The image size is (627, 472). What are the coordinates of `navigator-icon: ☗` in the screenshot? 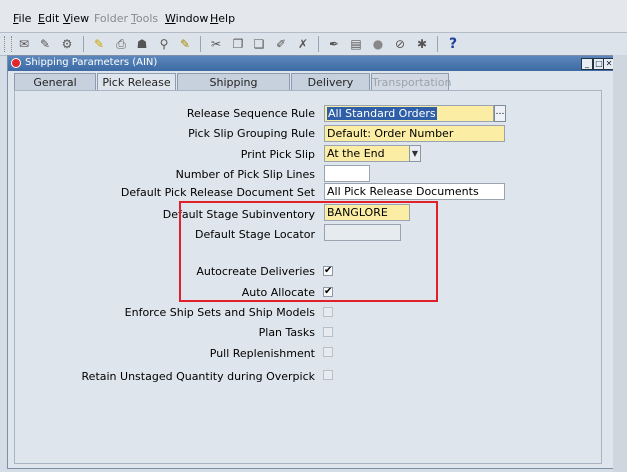 It's located at (142, 44).